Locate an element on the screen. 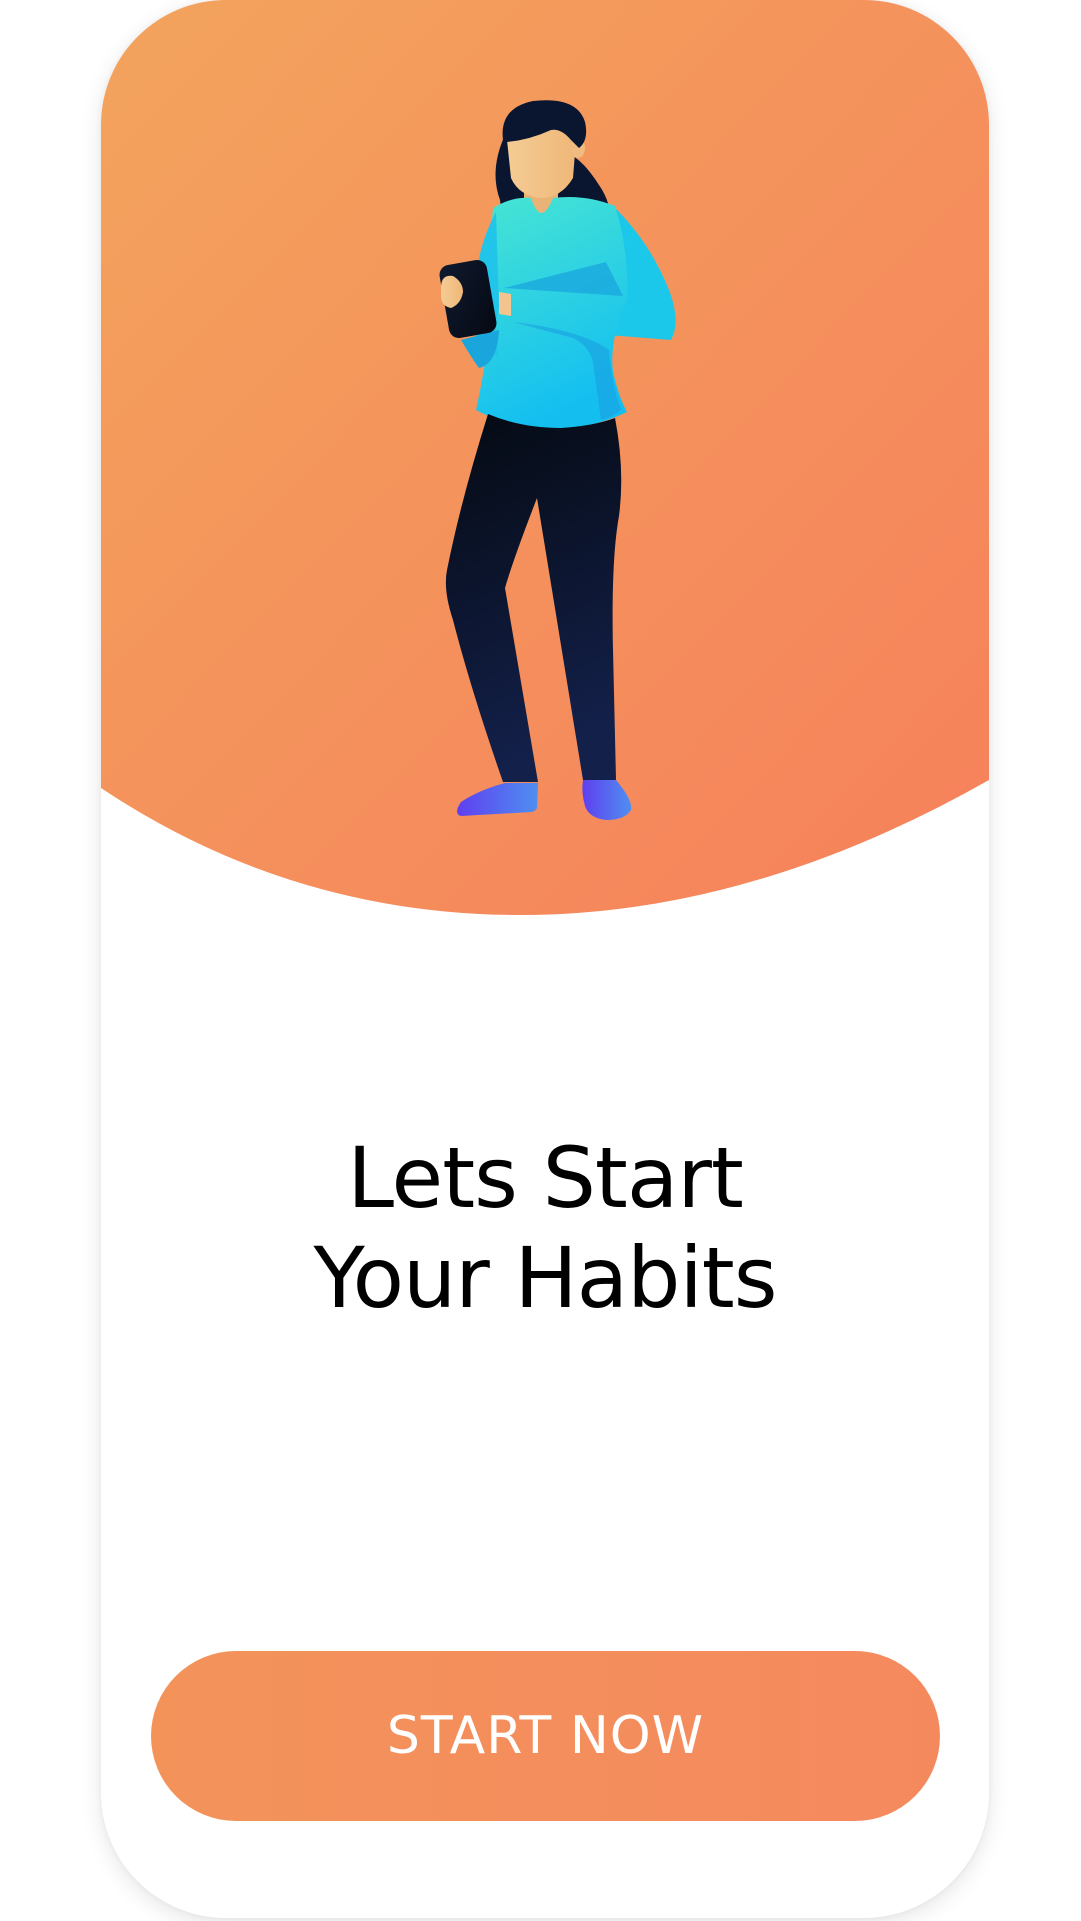  start-now-button: START NOW is located at coordinates (545, 1736).